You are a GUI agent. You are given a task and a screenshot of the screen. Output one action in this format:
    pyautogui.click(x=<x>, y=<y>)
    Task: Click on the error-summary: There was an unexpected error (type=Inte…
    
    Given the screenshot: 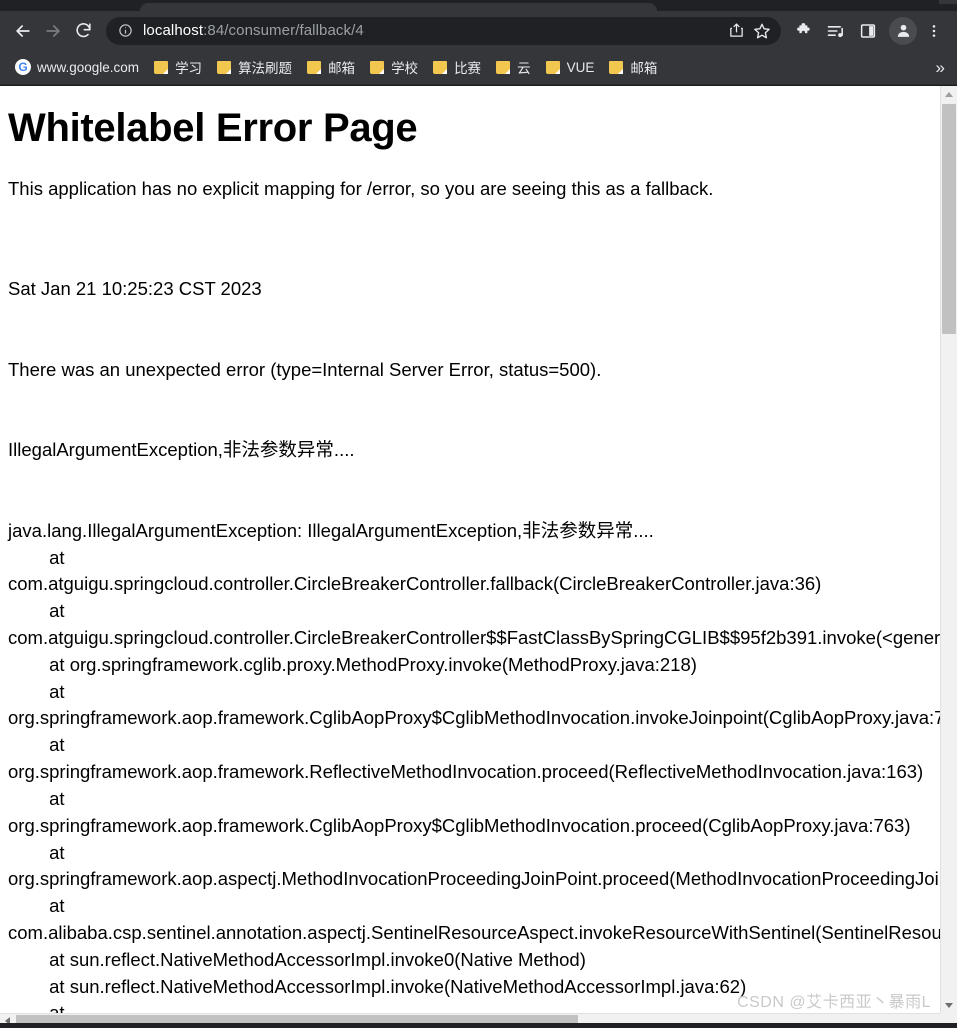 What is the action you would take?
    pyautogui.click(x=305, y=369)
    